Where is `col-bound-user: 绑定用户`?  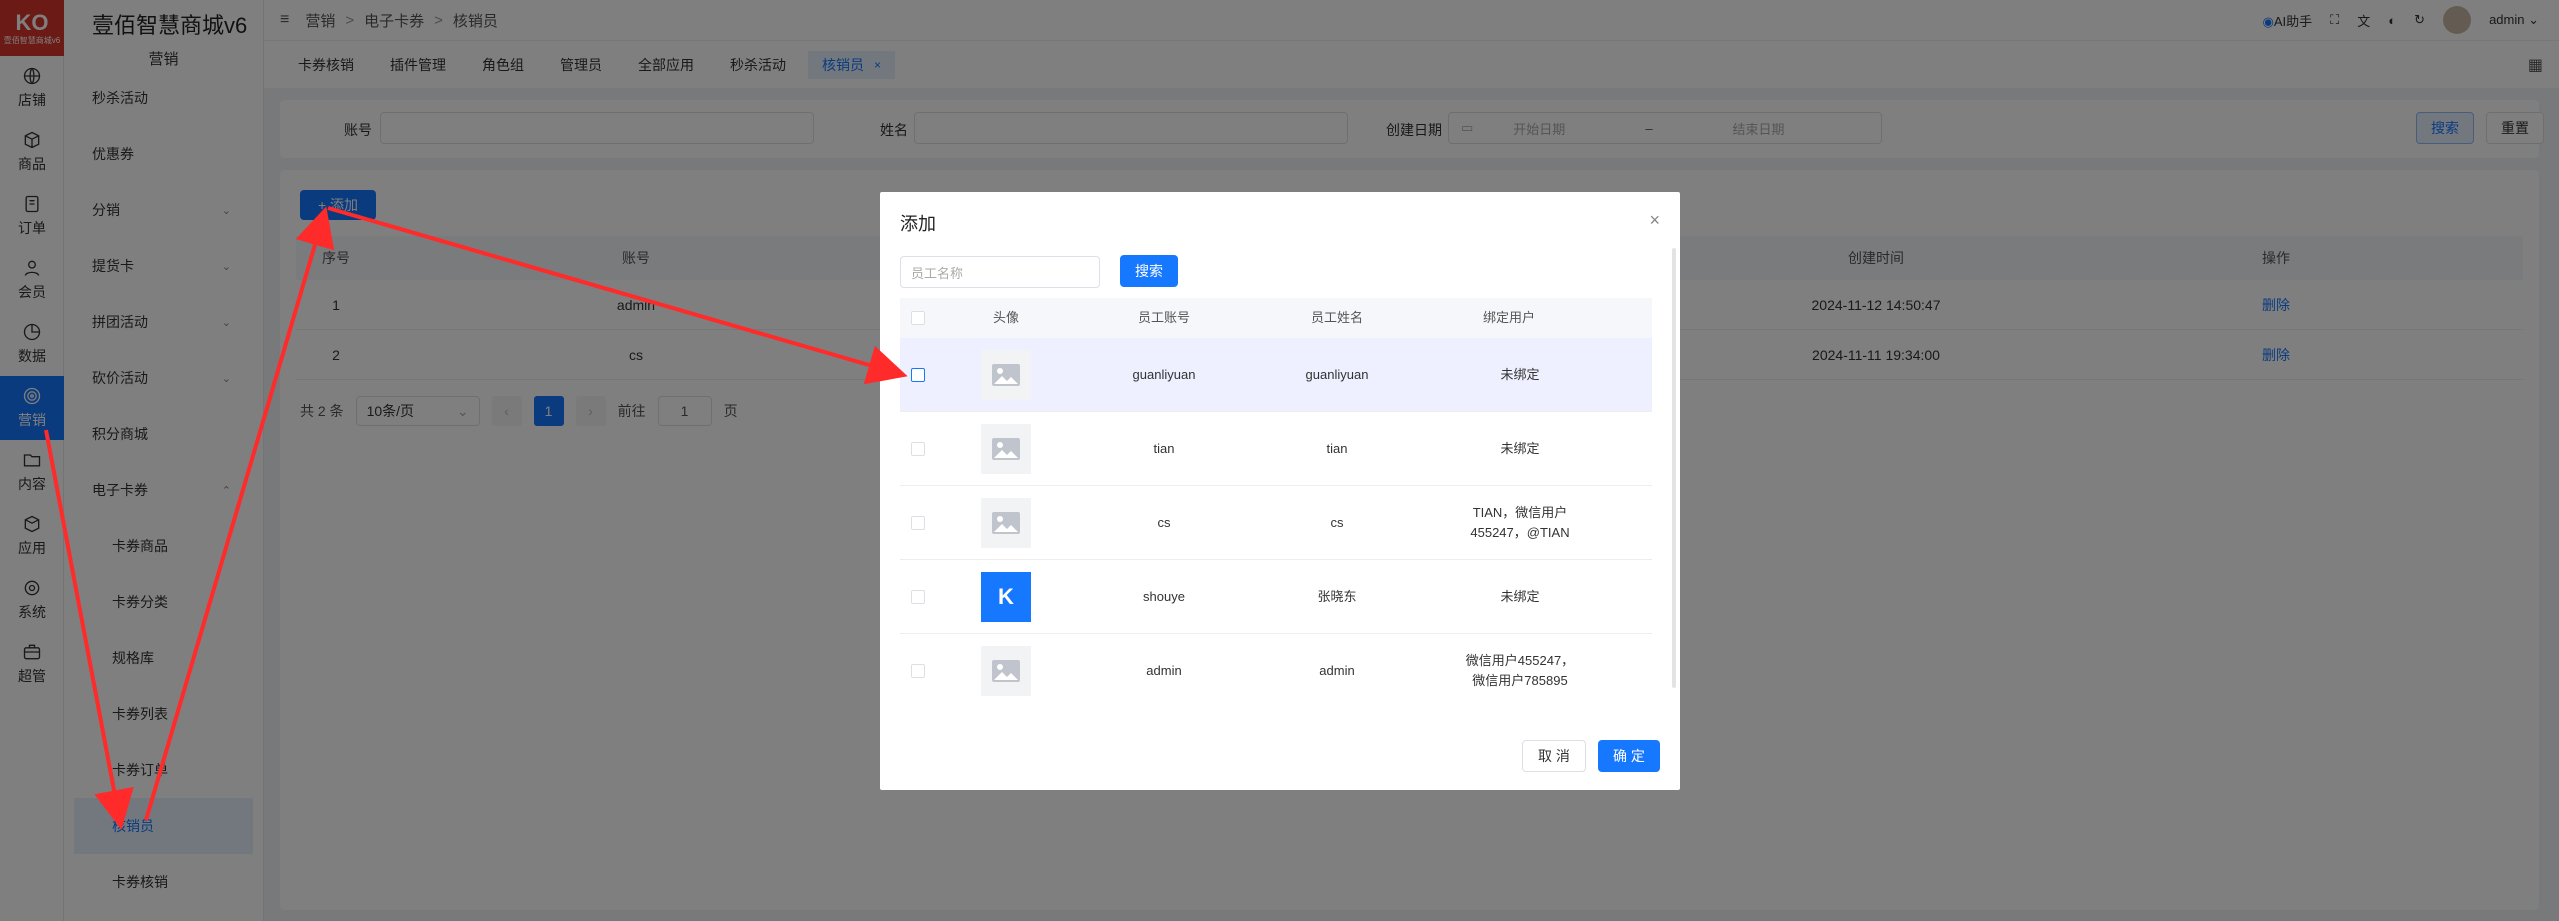 col-bound-user: 绑定用户 is located at coordinates (1508, 317).